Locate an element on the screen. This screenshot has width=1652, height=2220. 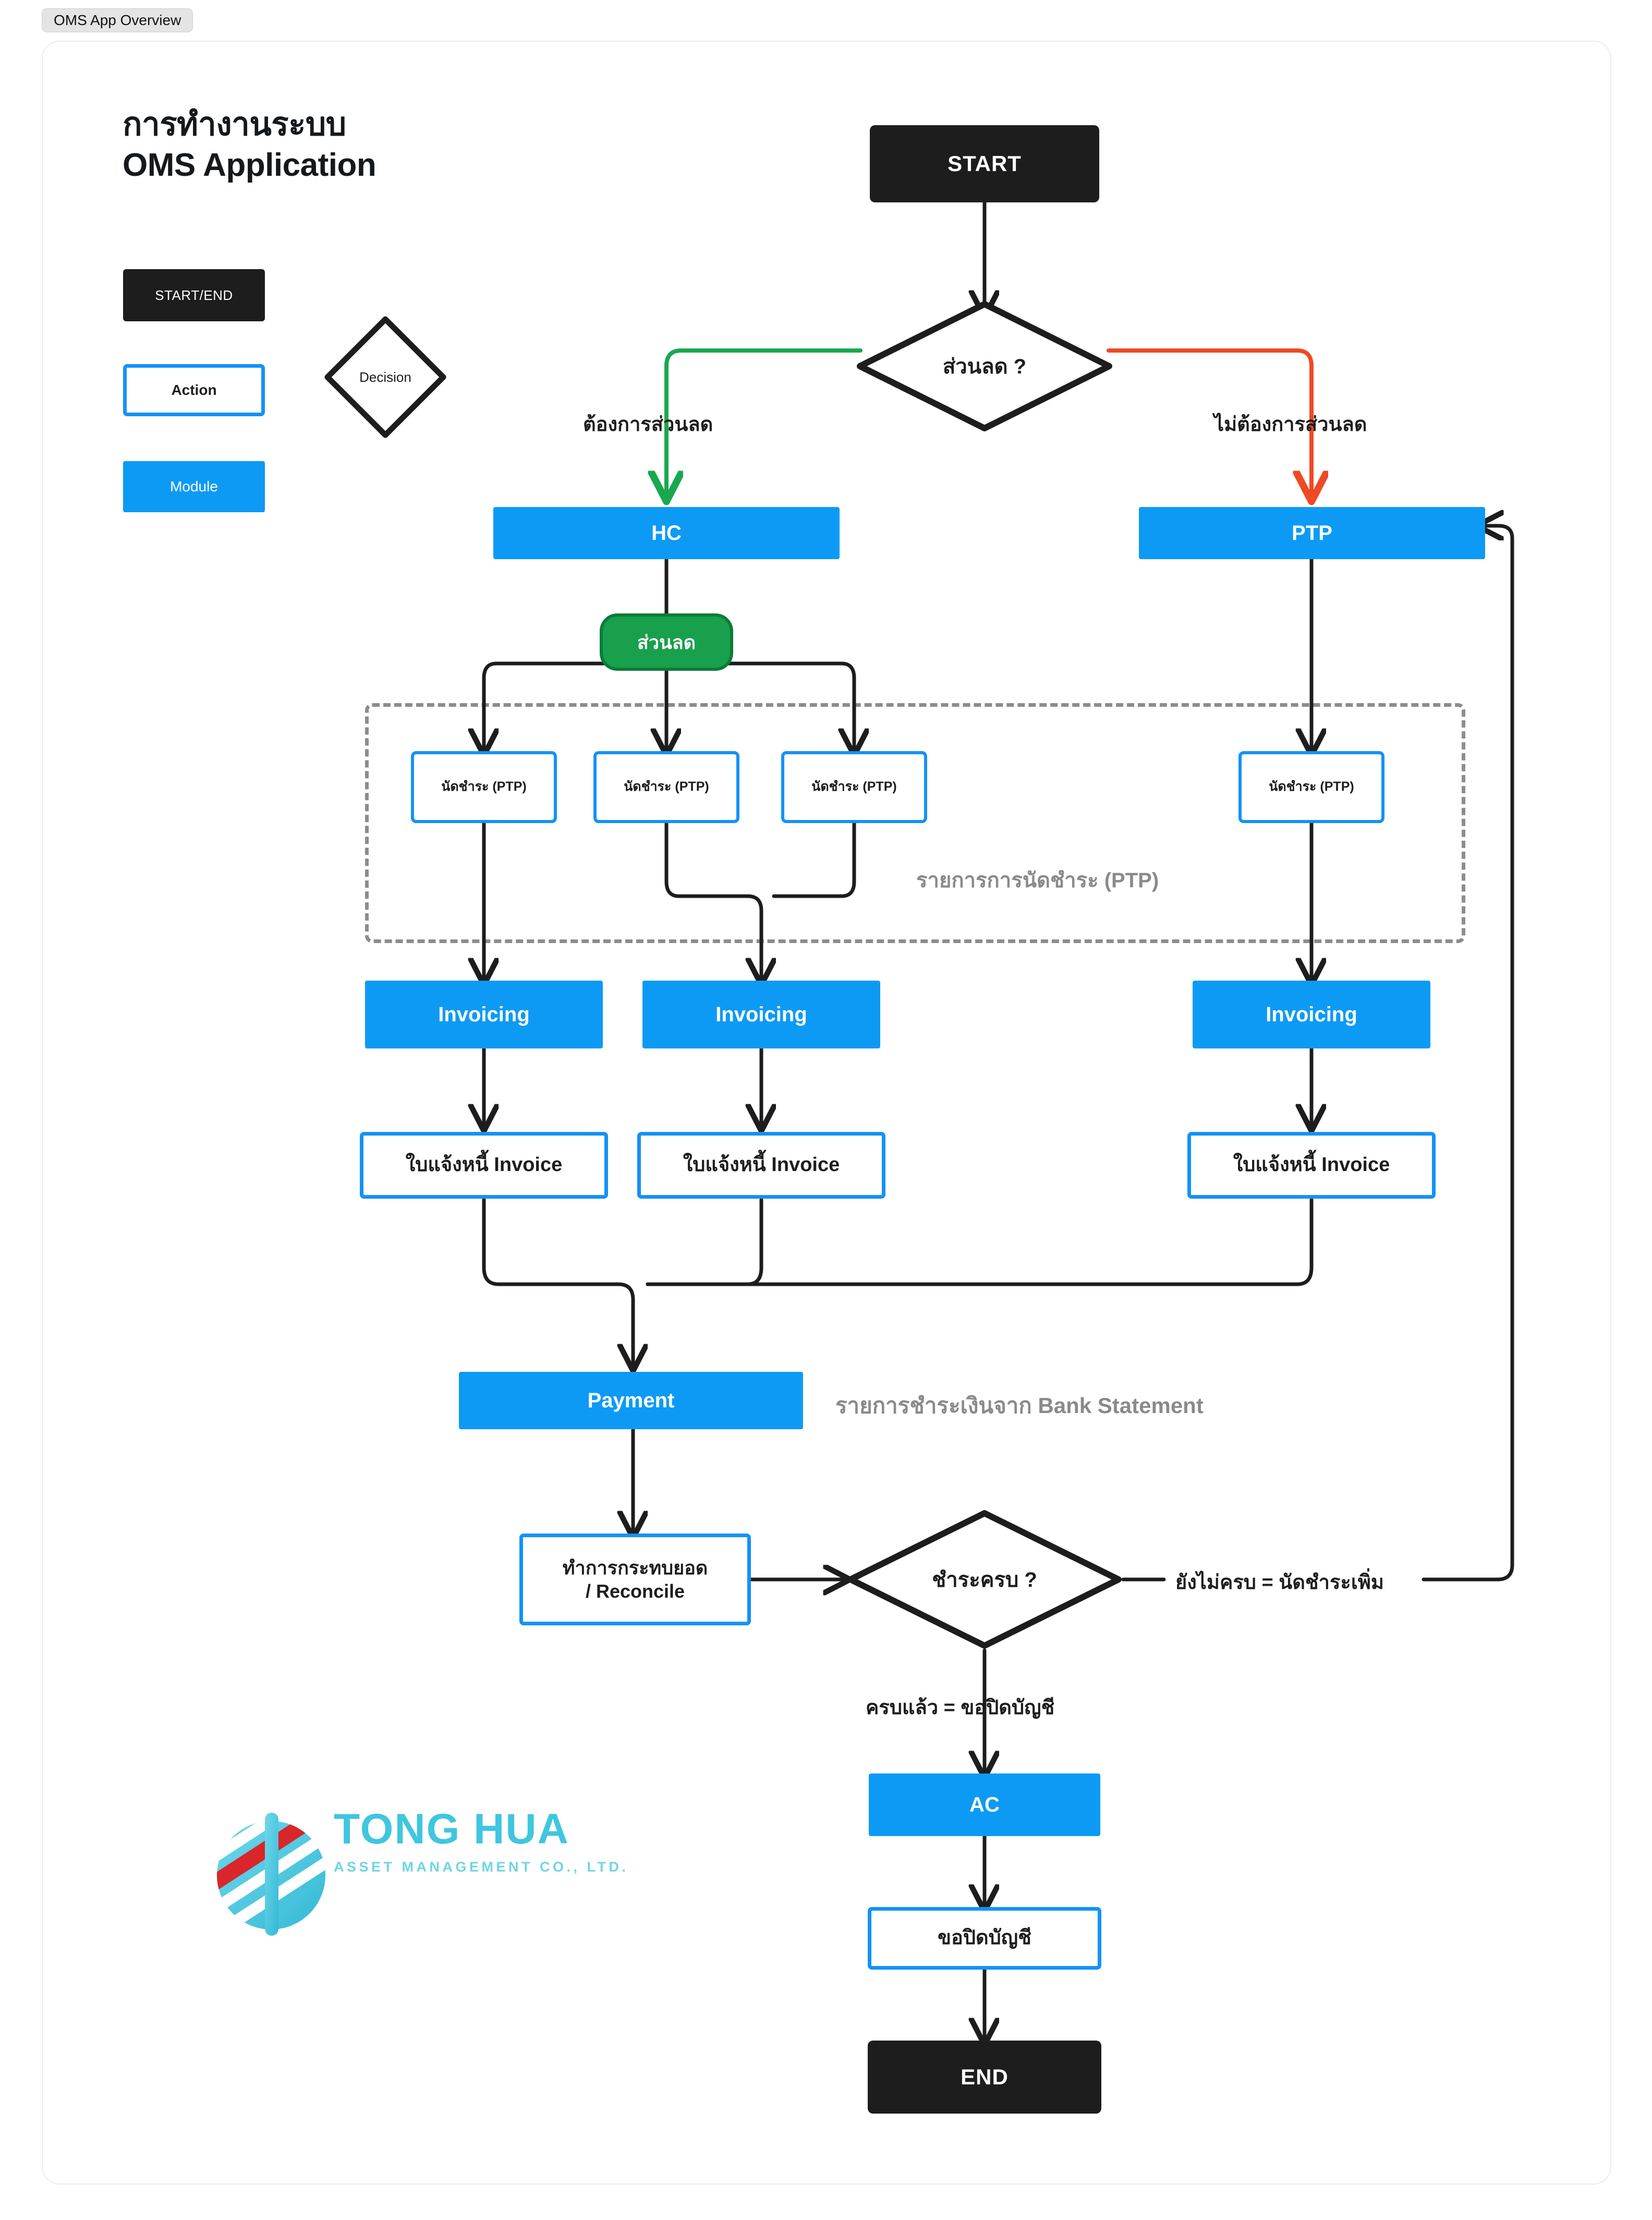
node-end: END is located at coordinates (985, 2077).